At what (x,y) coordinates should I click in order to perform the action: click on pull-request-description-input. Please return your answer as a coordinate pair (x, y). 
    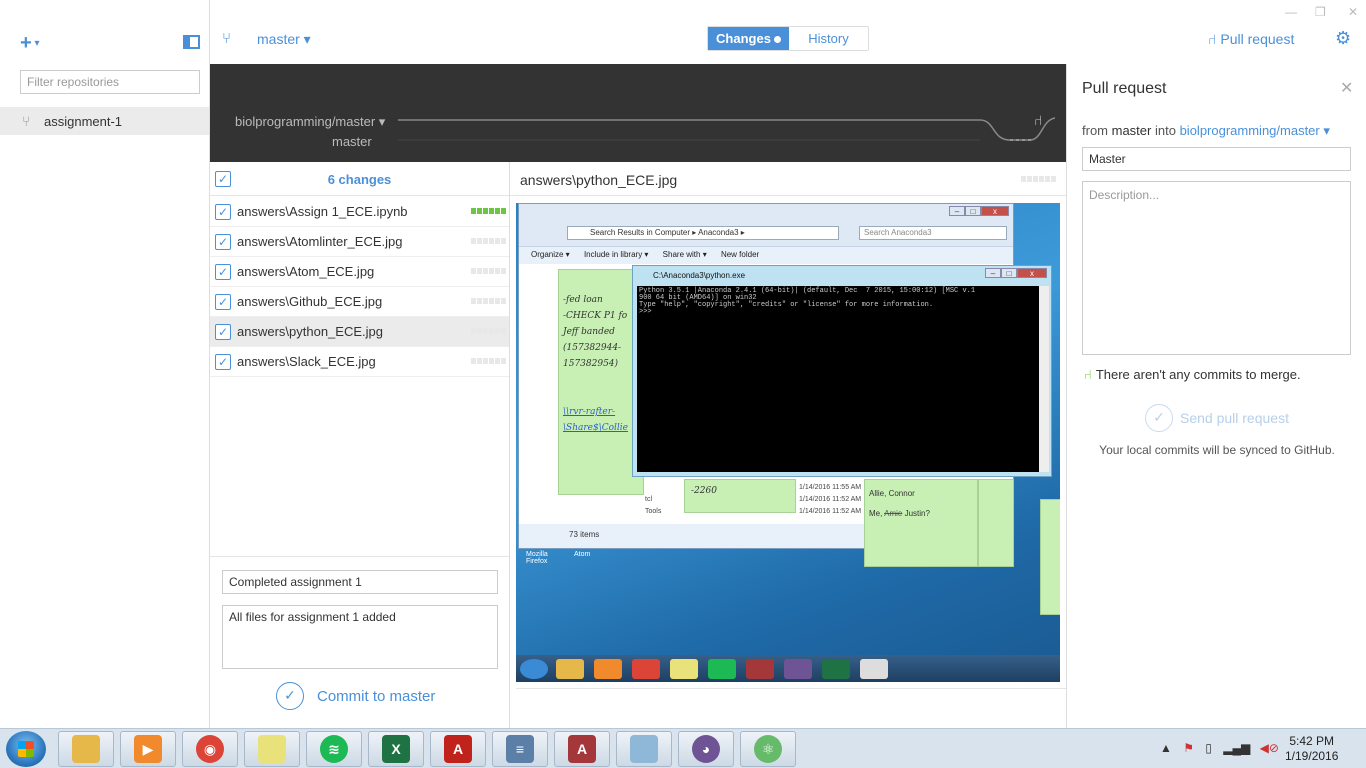
    Looking at the image, I should click on (1216, 268).